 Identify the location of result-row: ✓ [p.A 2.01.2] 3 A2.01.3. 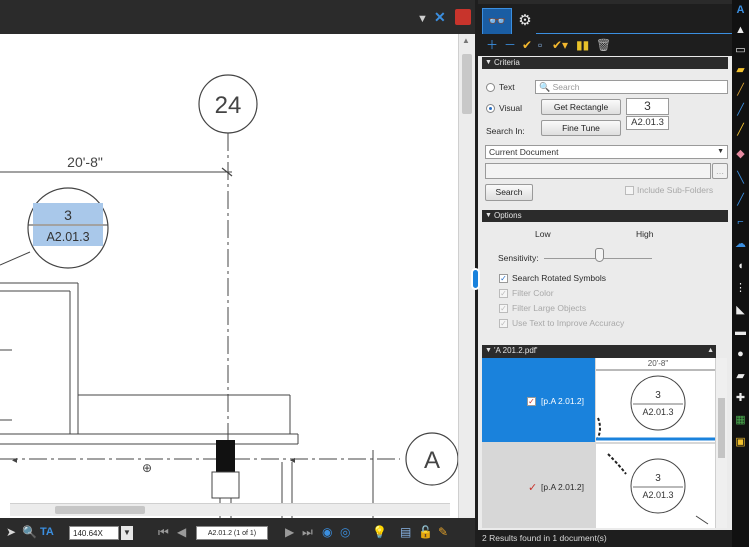
(601, 486).